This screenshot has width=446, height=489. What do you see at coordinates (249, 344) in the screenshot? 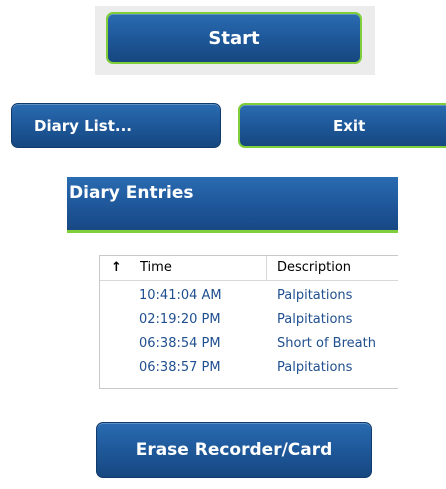
I see `table-row: 06:38:54 PM Short of Breath` at bounding box center [249, 344].